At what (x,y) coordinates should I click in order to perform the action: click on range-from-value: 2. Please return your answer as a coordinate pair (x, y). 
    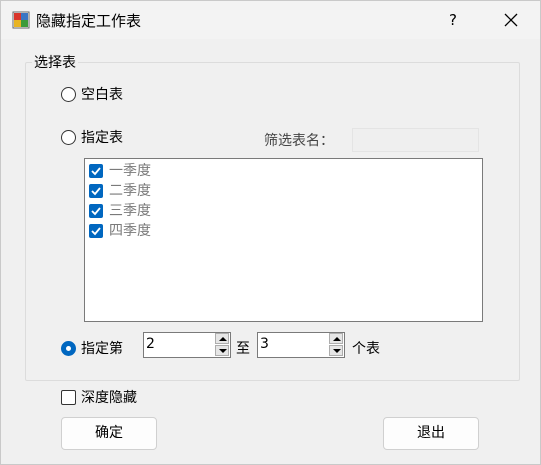
    Looking at the image, I should click on (150, 344).